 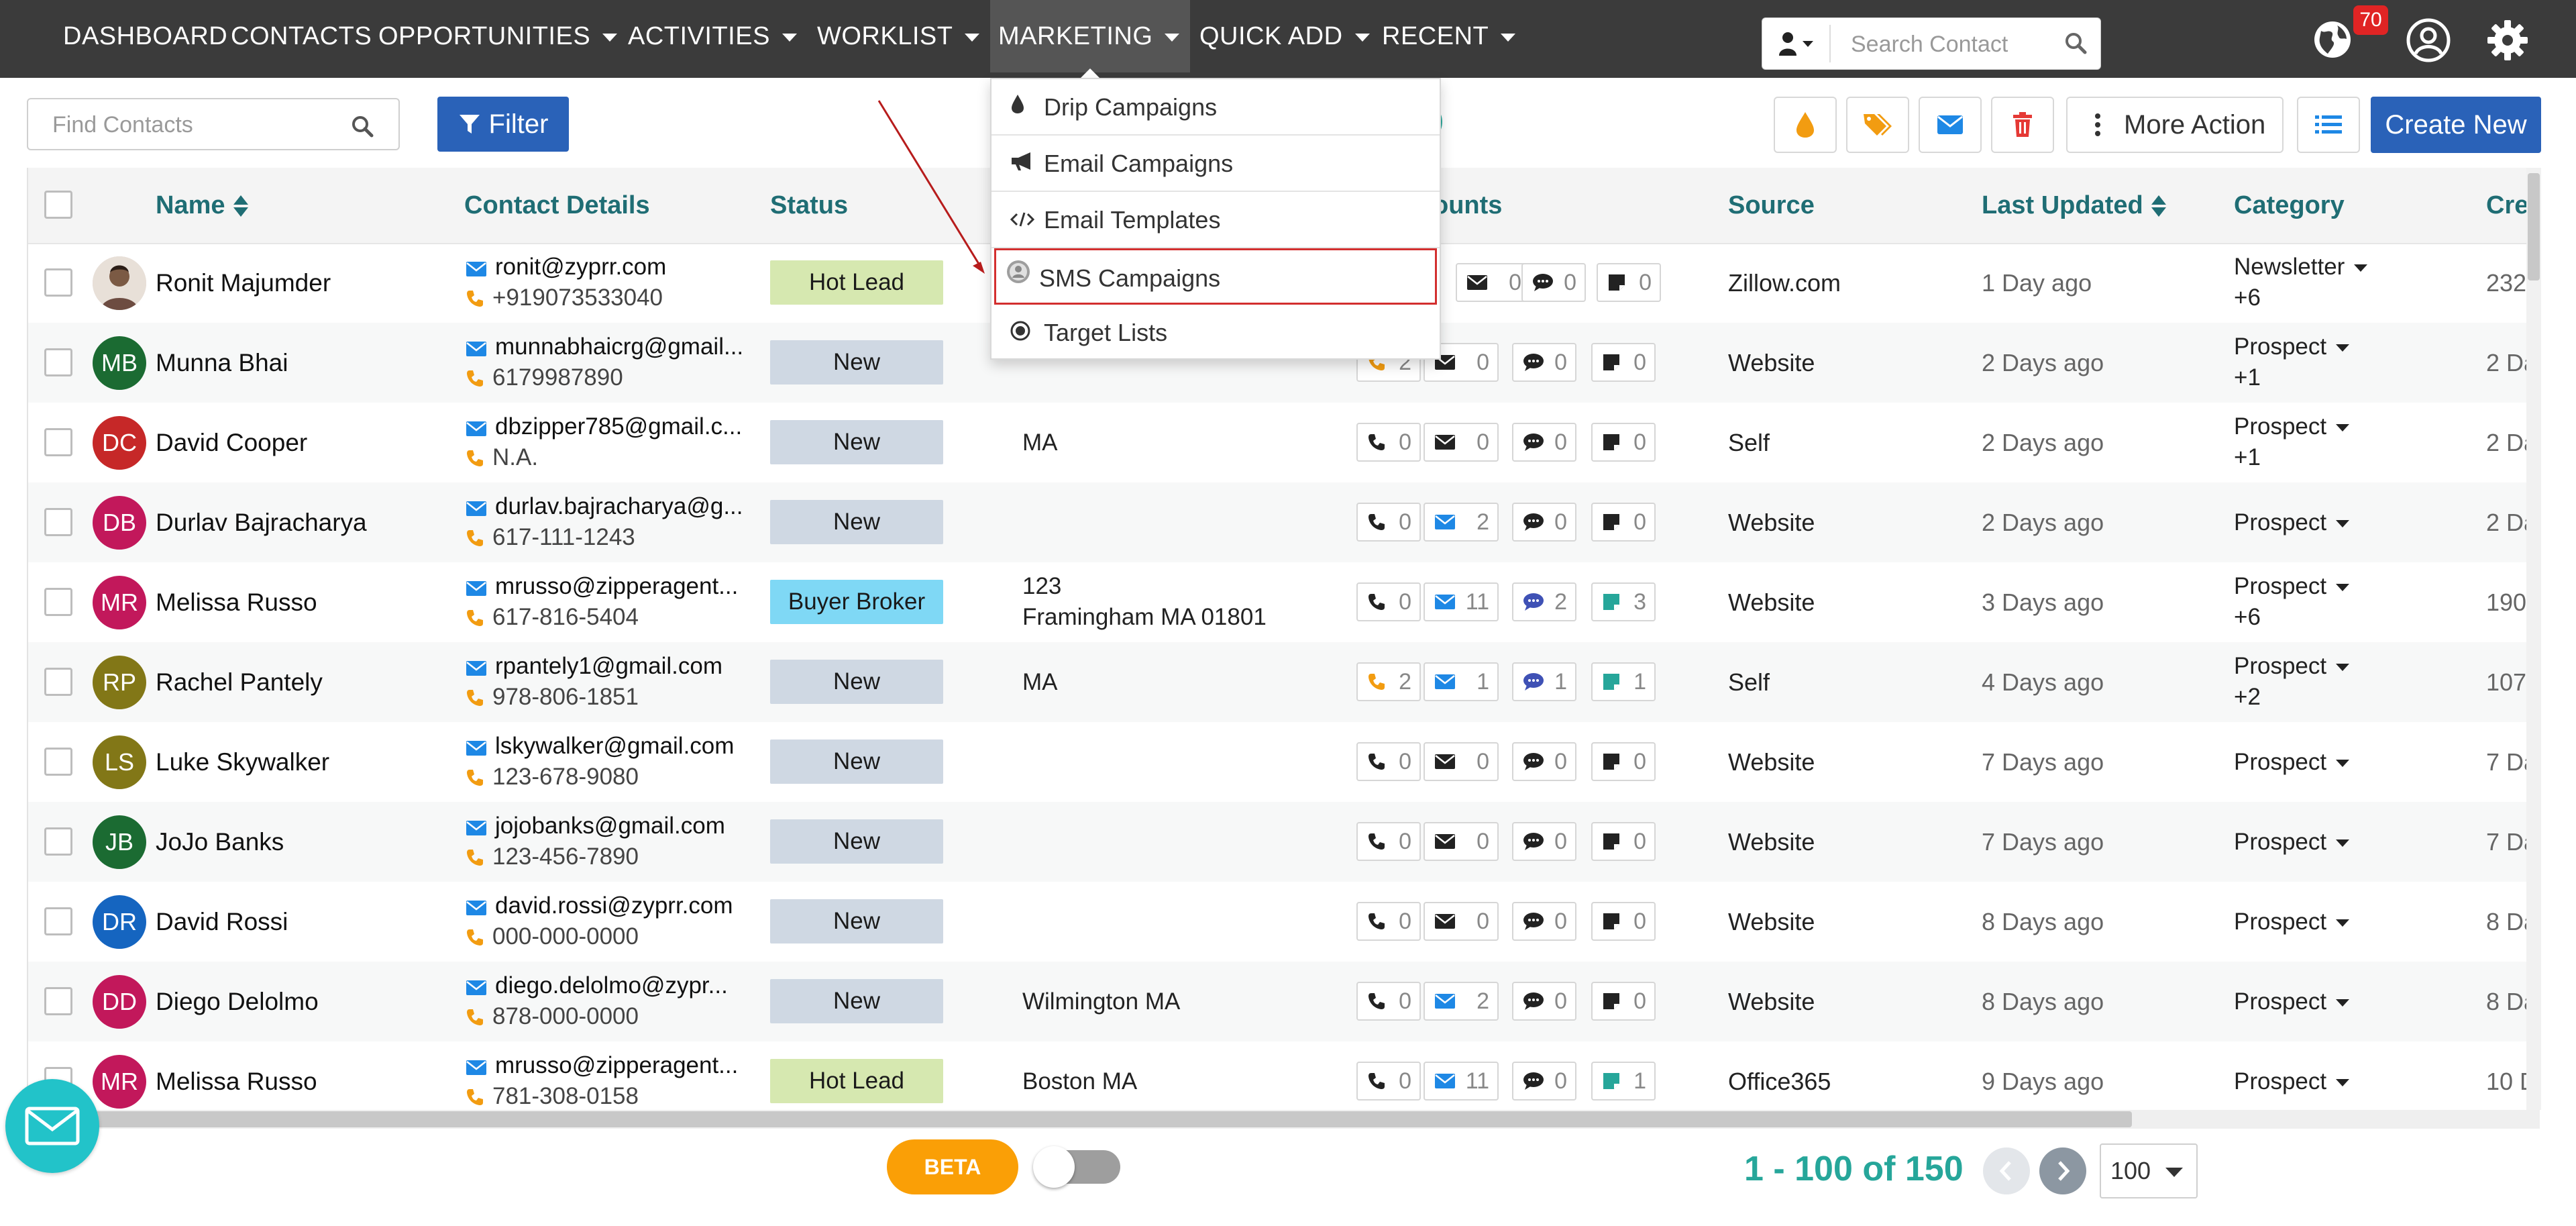 What do you see at coordinates (1950, 125) in the screenshot?
I see `email-button` at bounding box center [1950, 125].